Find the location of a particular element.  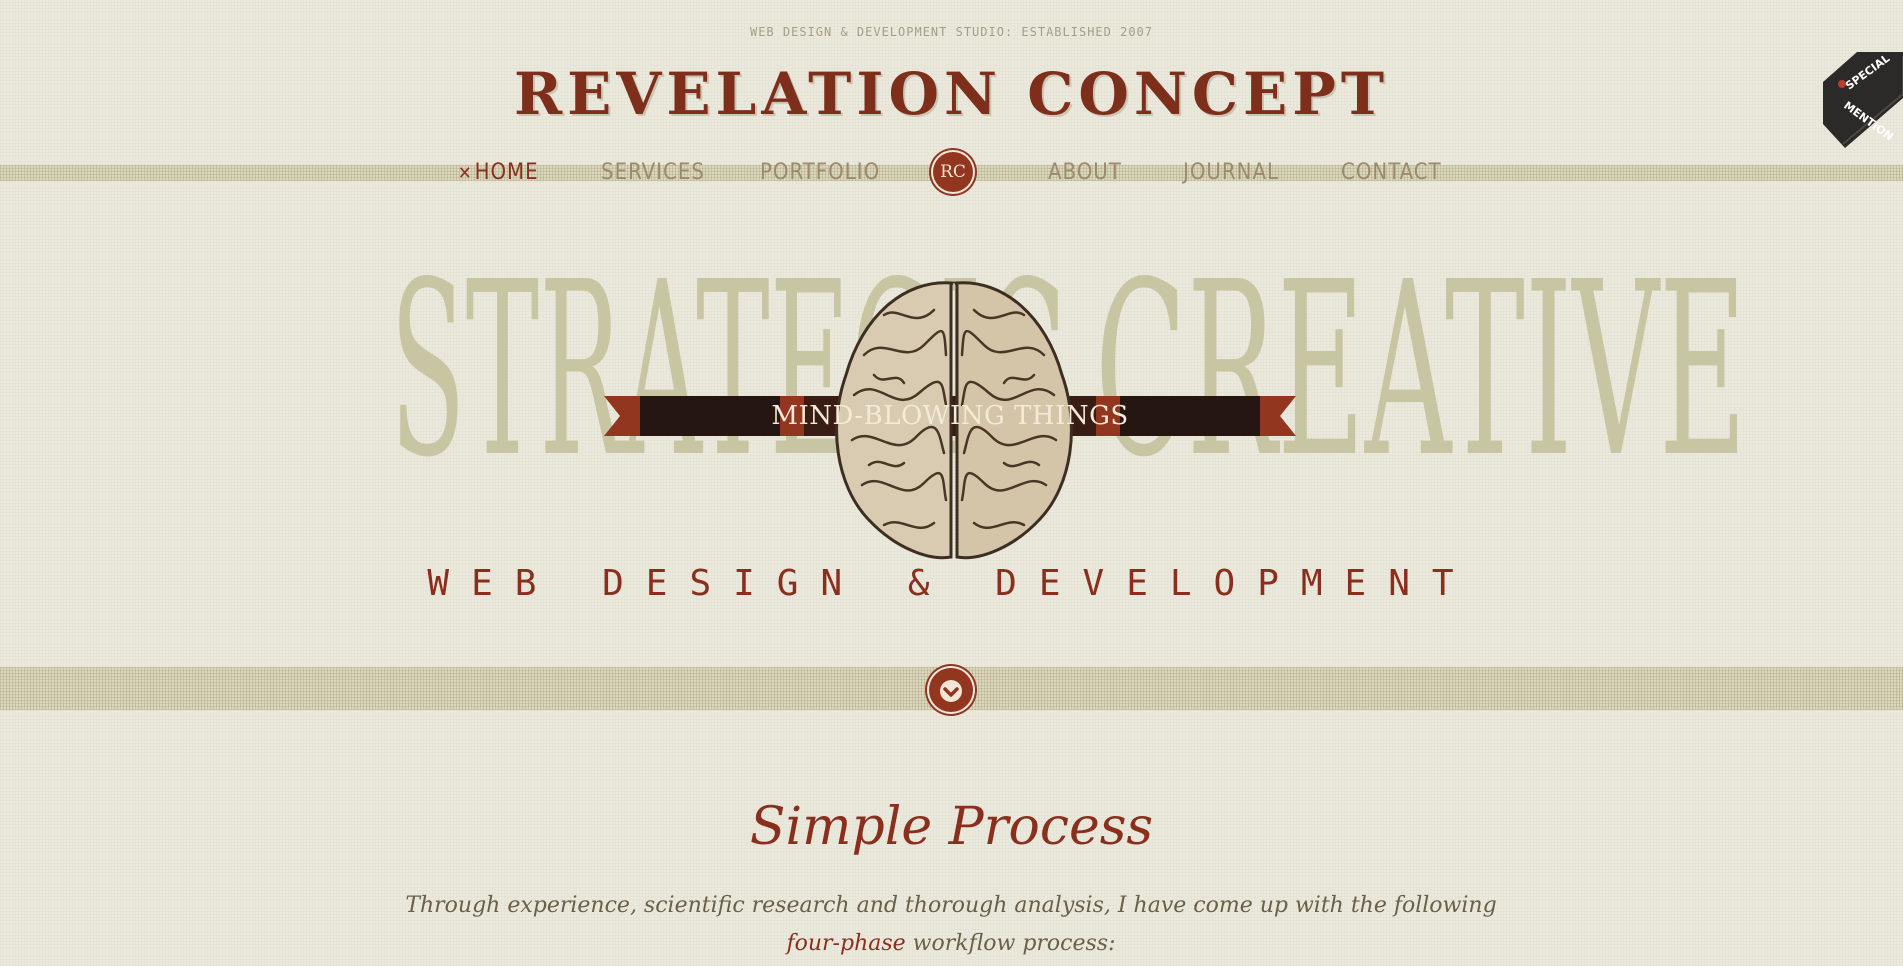

nav-item-services: SERVICES is located at coordinates (653, 172).